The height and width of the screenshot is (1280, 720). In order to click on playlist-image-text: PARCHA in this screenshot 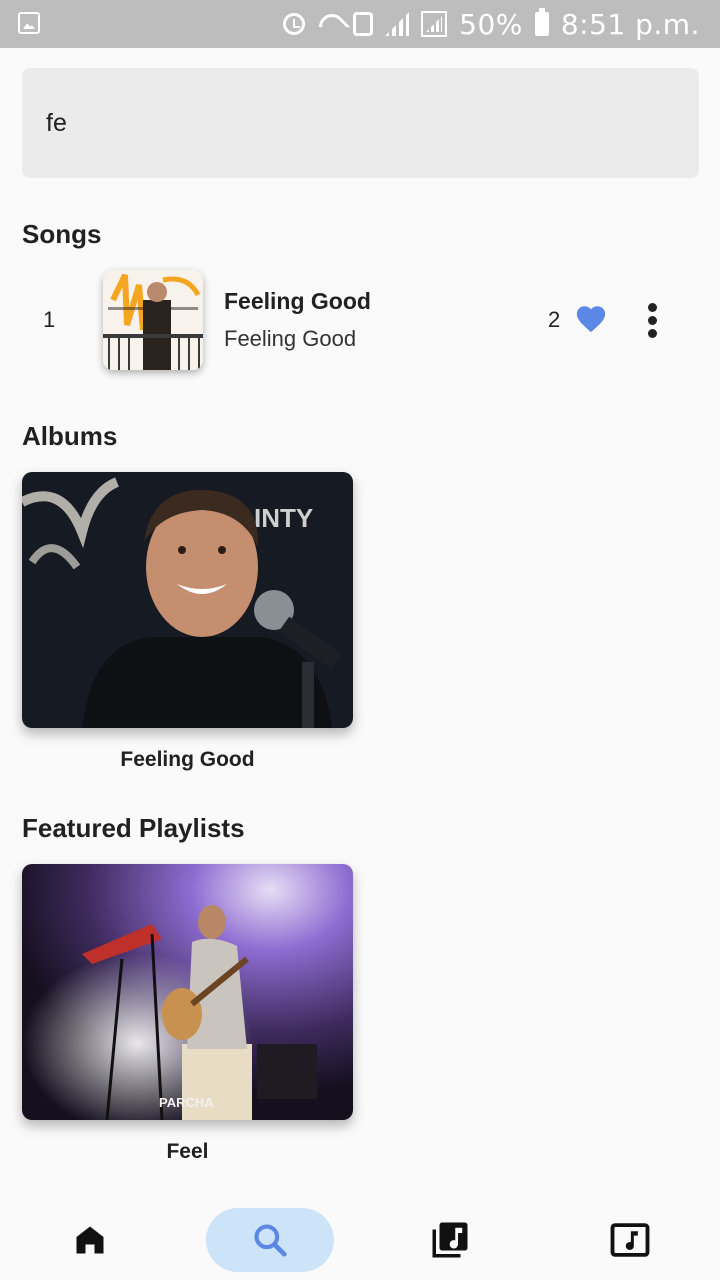, I will do `click(186, 1102)`.